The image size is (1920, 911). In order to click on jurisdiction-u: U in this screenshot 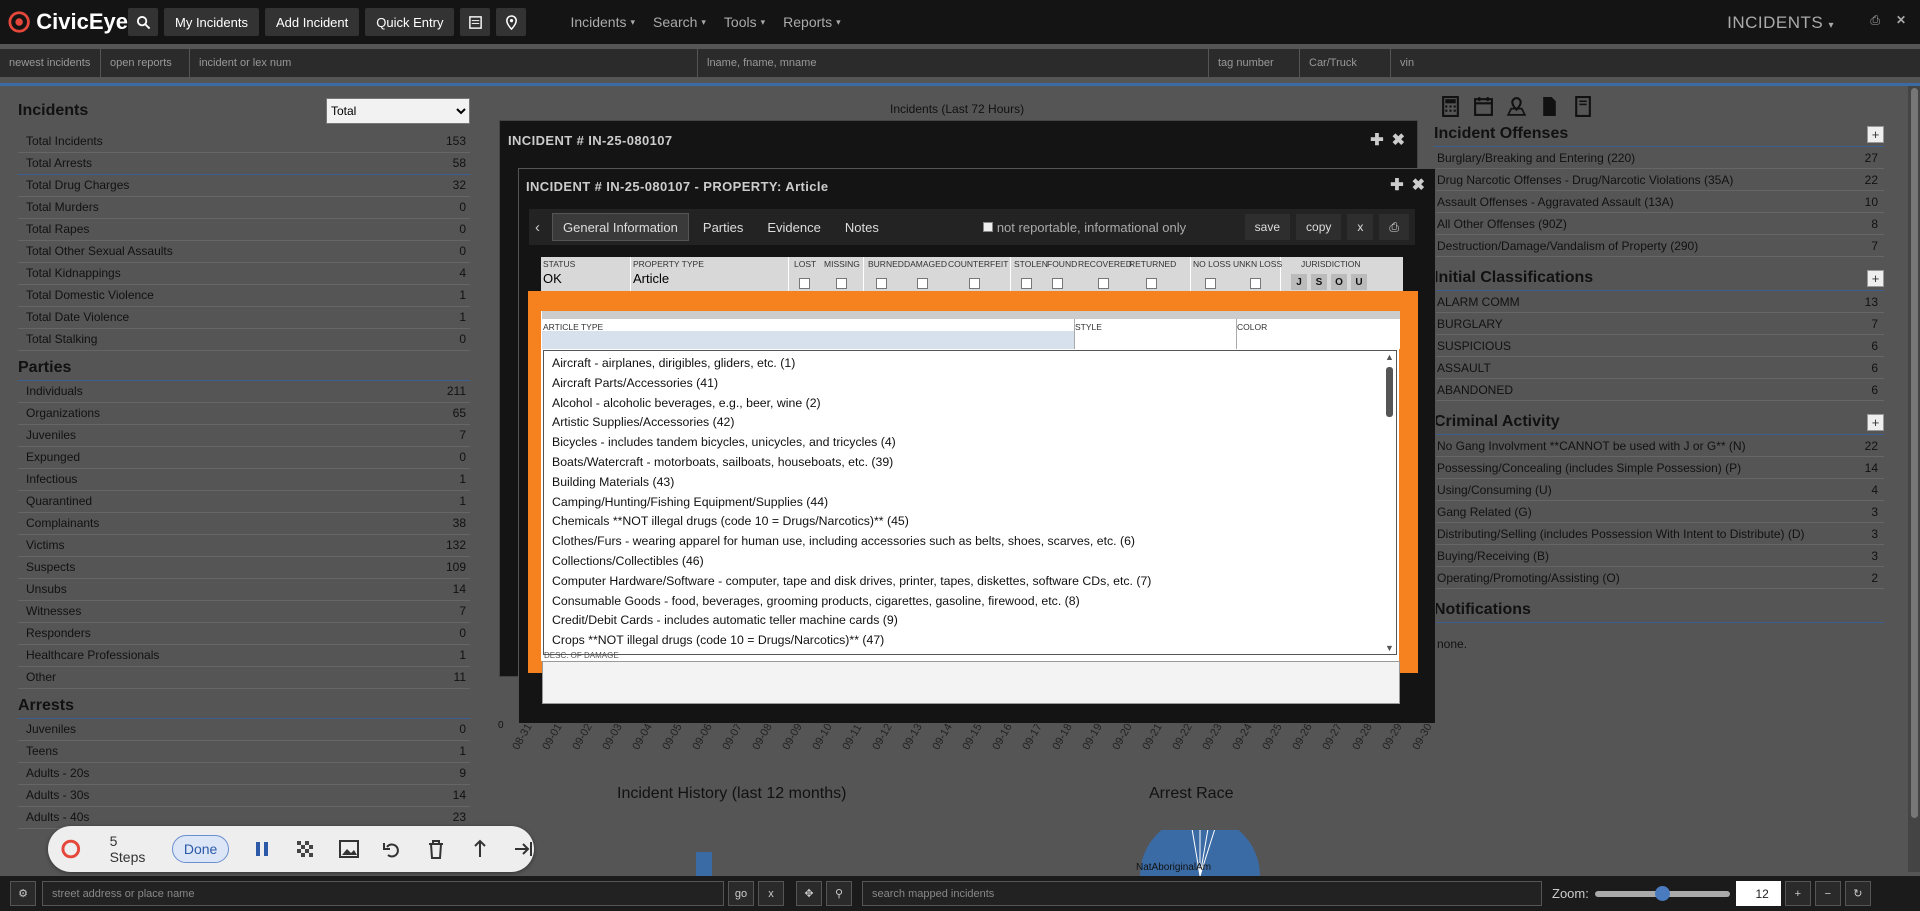, I will do `click(1359, 282)`.